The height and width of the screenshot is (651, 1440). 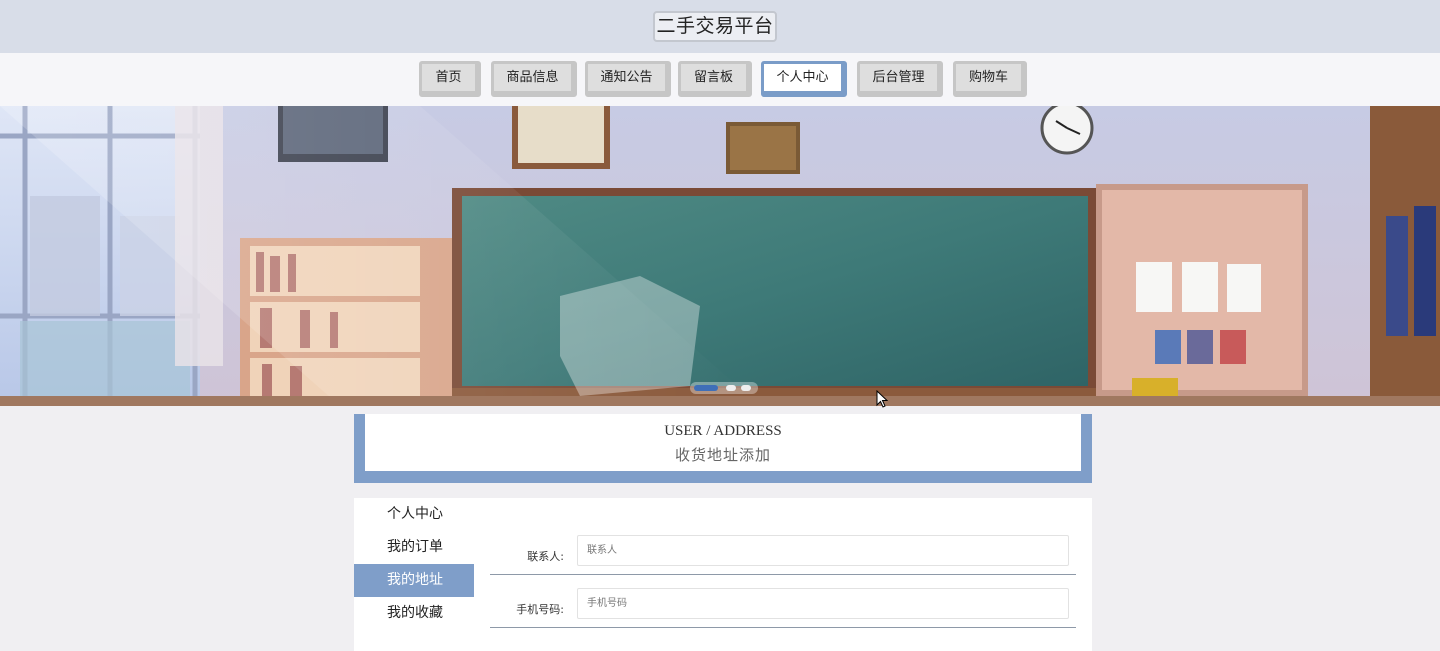 I want to click on page-heading-zh: 收货地址添加, so click(x=722, y=456).